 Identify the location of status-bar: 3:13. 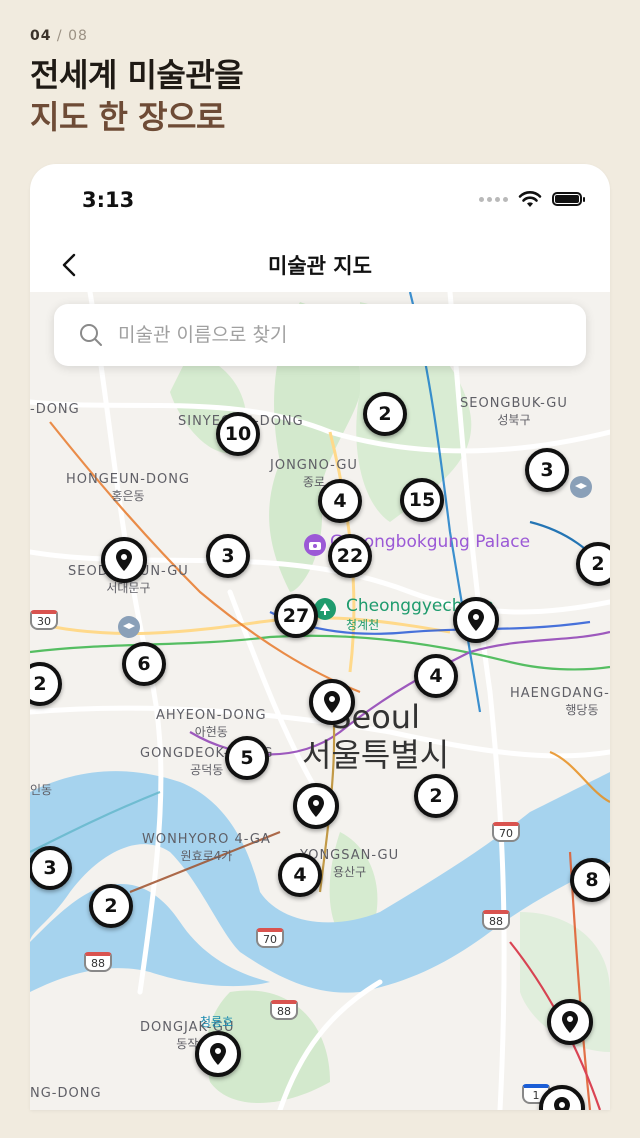
(320, 201).